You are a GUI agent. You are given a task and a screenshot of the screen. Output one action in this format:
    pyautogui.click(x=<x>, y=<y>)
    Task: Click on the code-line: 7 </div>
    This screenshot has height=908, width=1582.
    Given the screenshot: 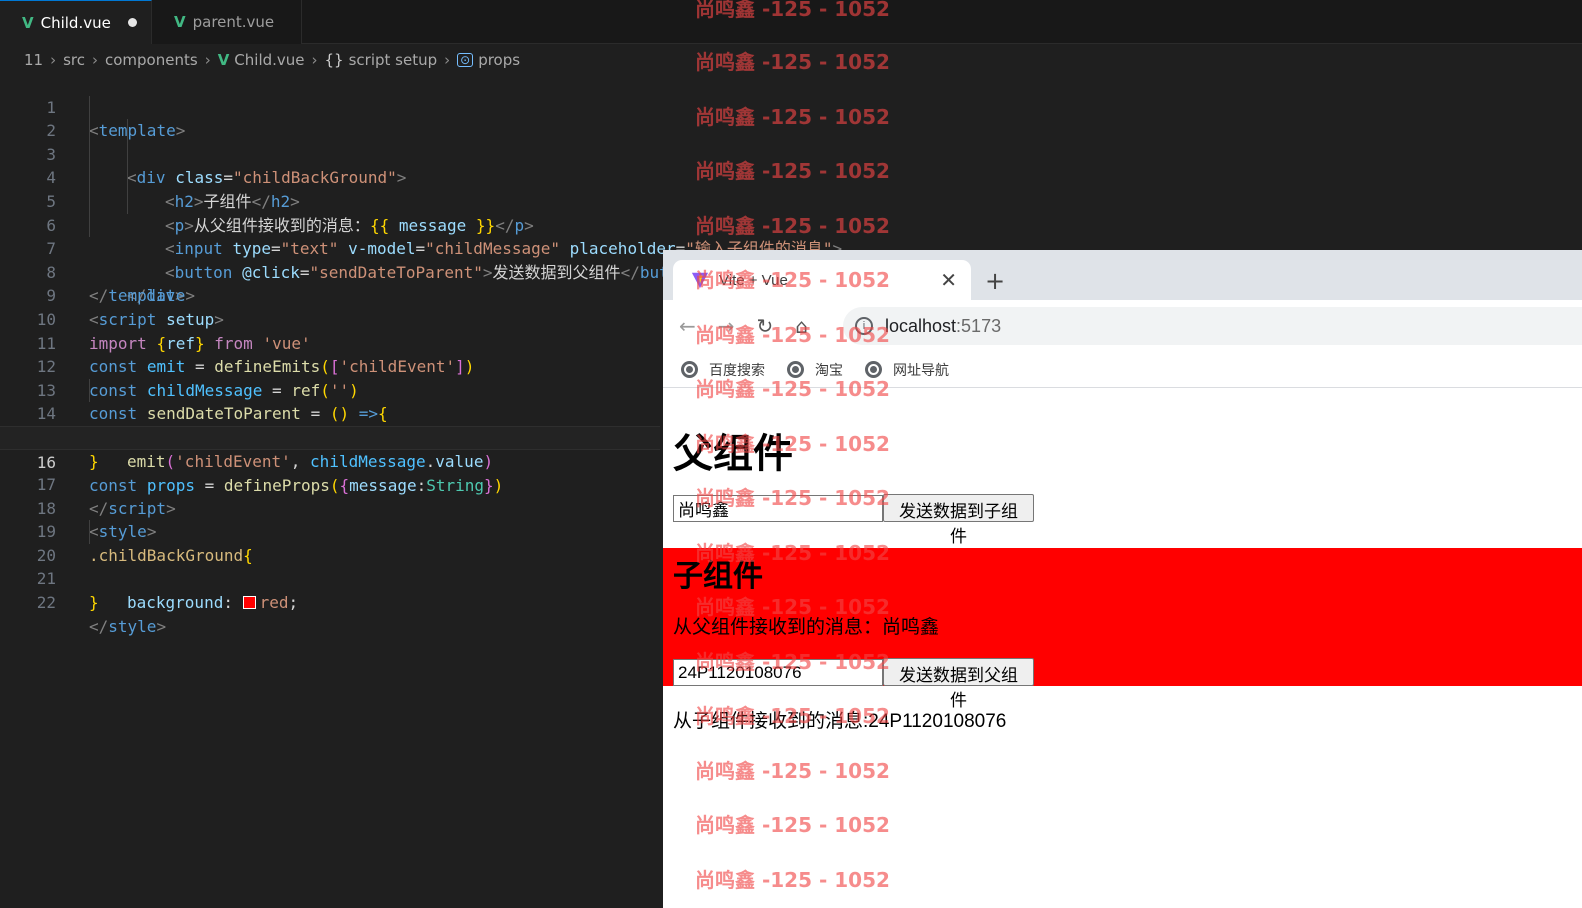 What is the action you would take?
    pyautogui.click(x=330, y=259)
    